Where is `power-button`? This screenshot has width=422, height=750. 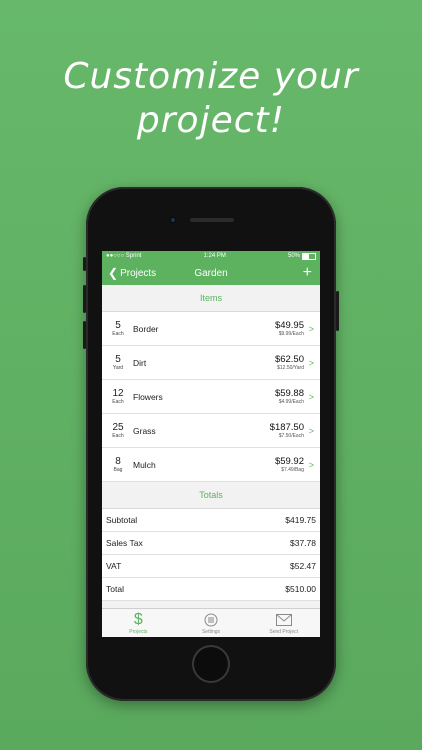
power-button is located at coordinates (337, 311).